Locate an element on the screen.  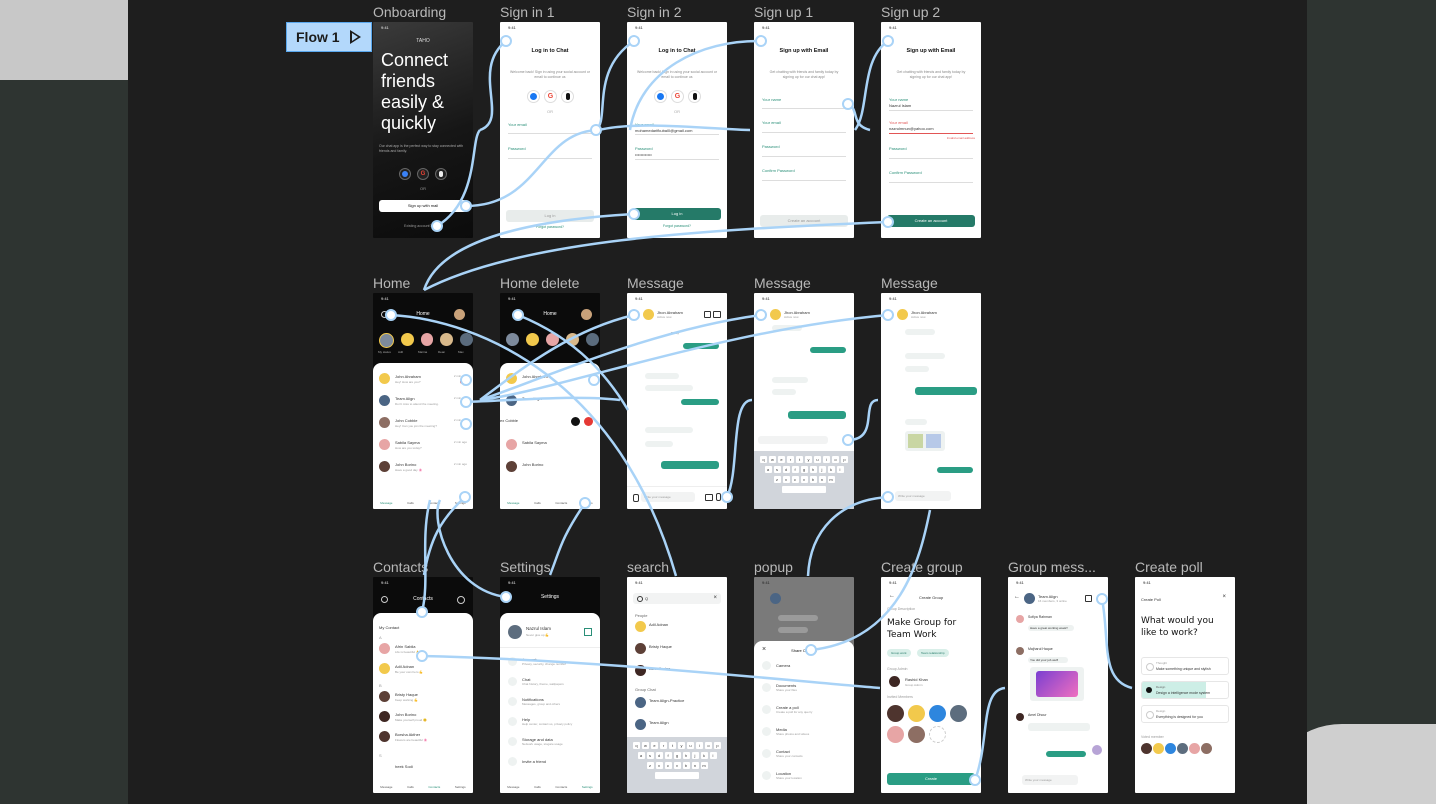
name-field is located at coordinates (804, 108).